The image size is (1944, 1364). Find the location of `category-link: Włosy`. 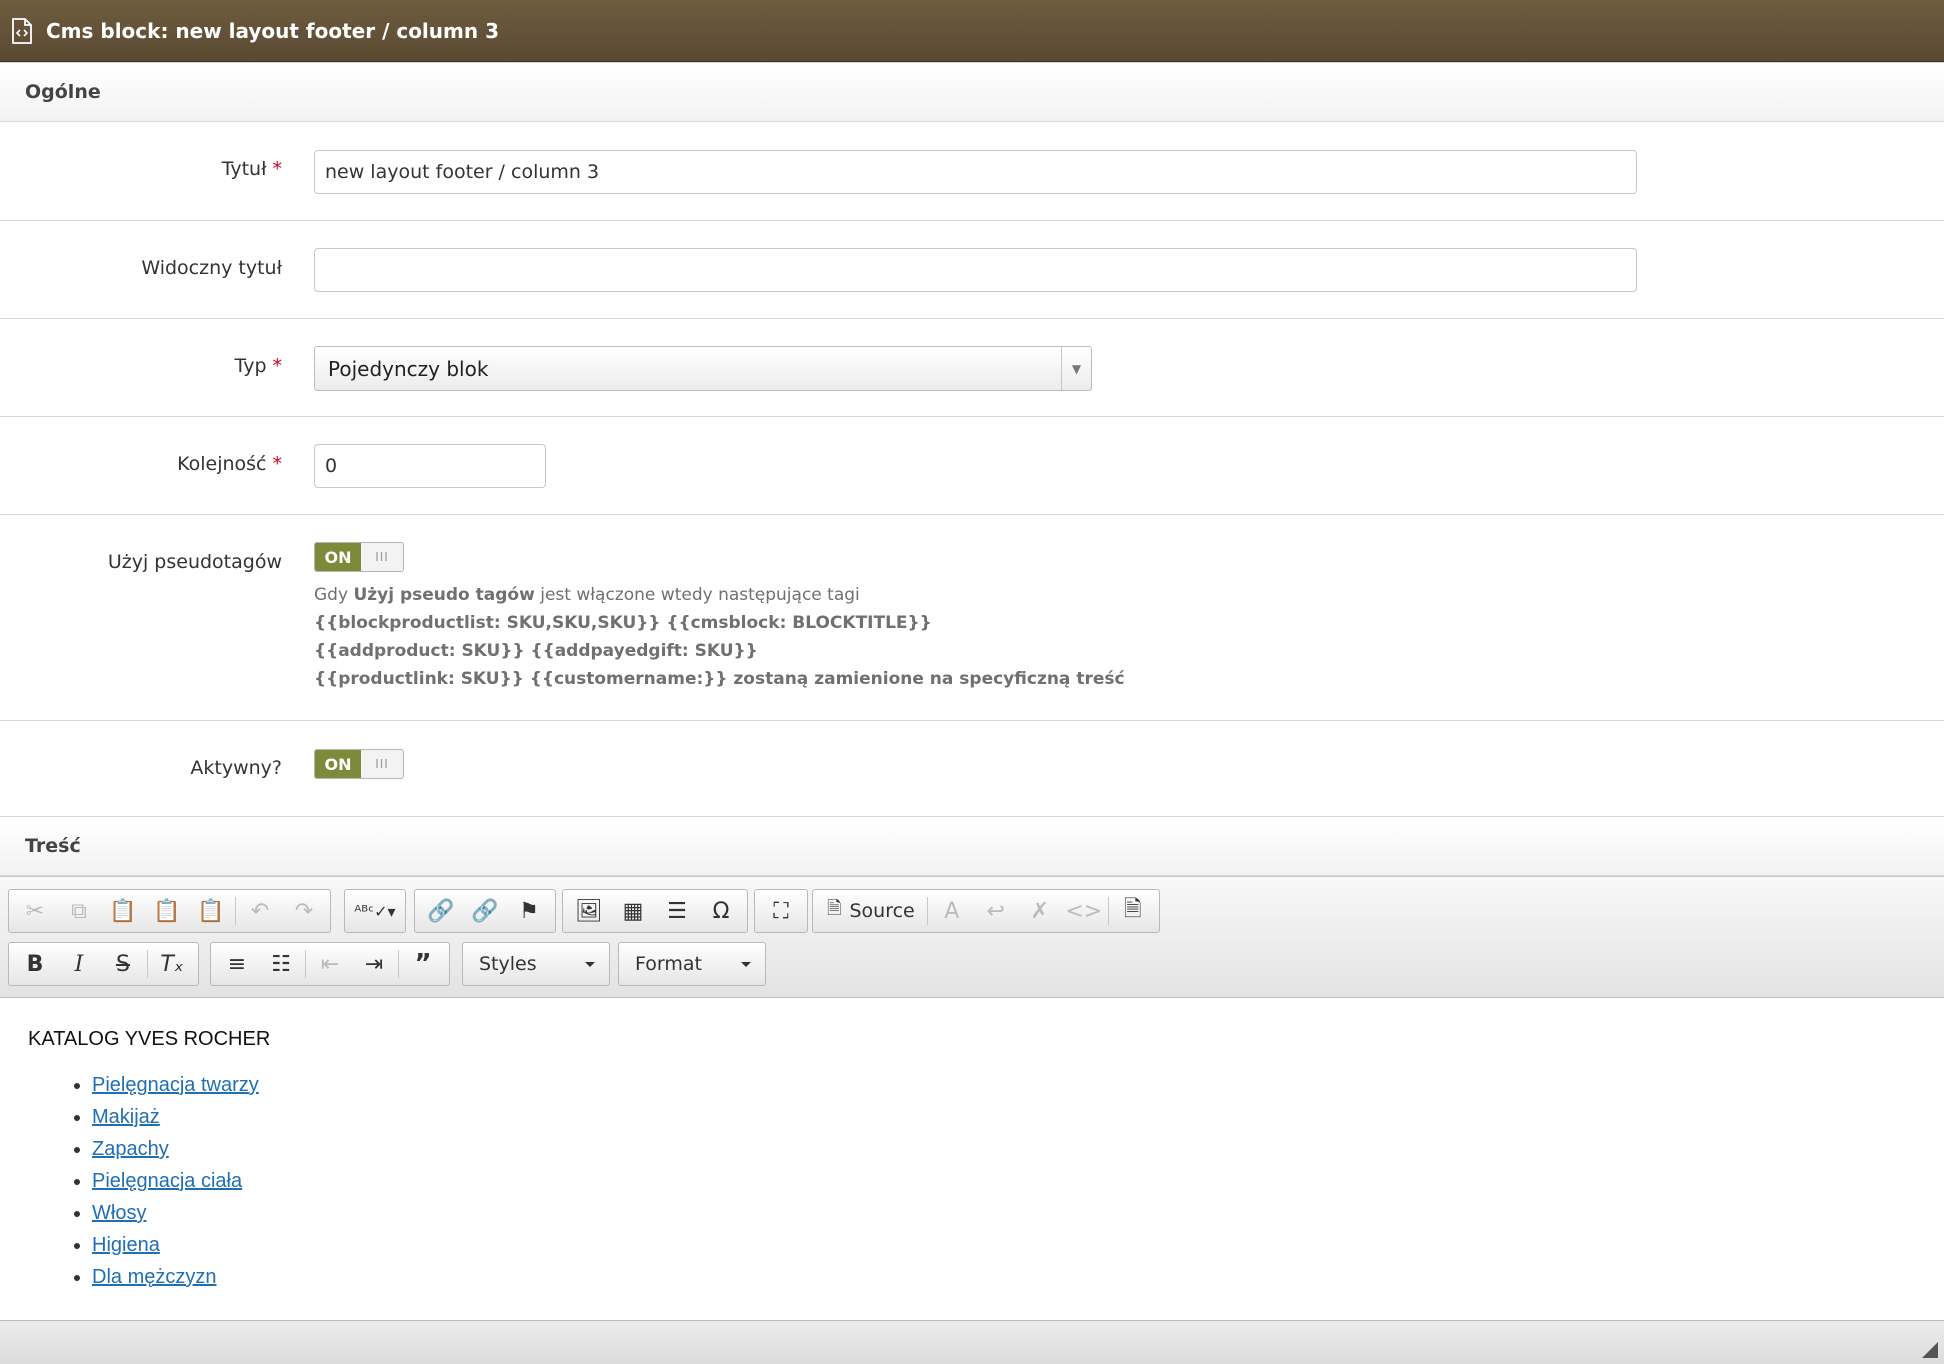

category-link: Włosy is located at coordinates (119, 1213).